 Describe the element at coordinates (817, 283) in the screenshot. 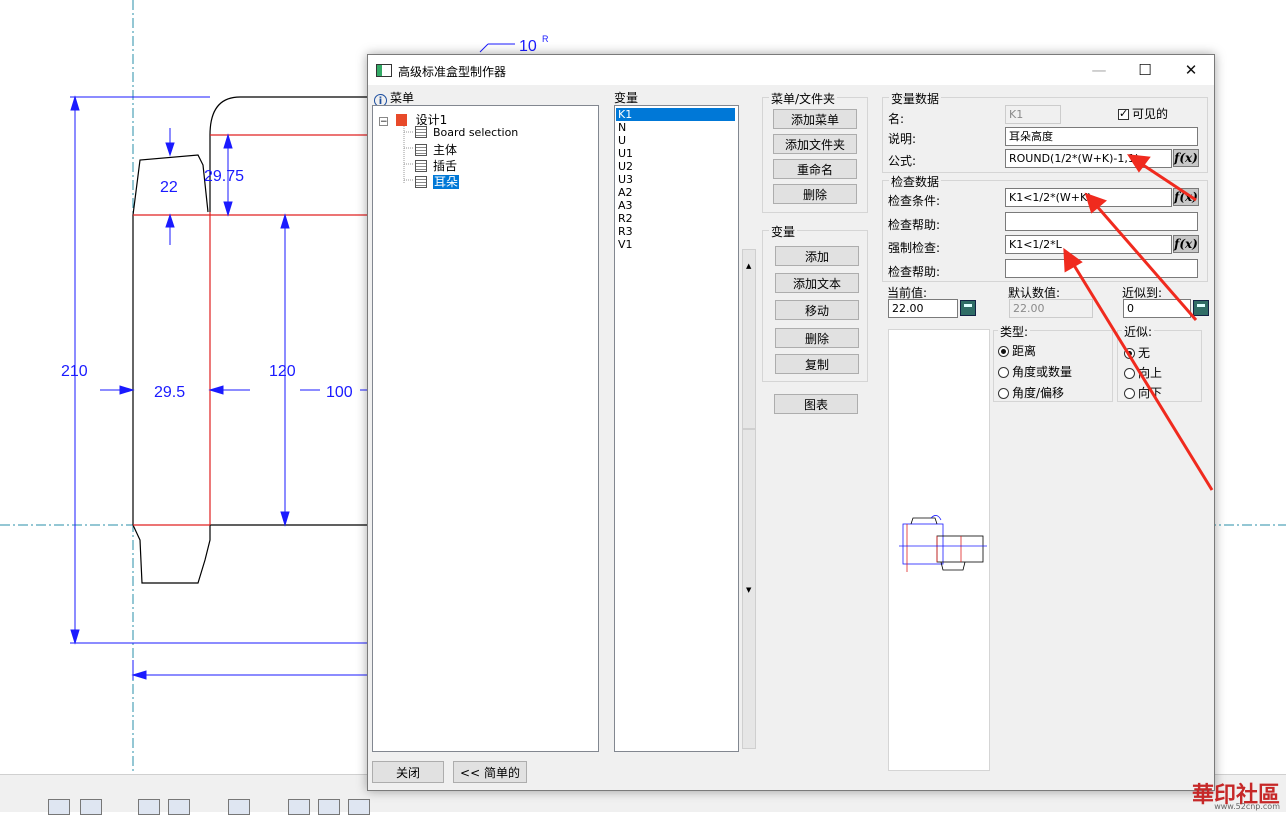

I see `add-text-button: 添加文本` at that location.